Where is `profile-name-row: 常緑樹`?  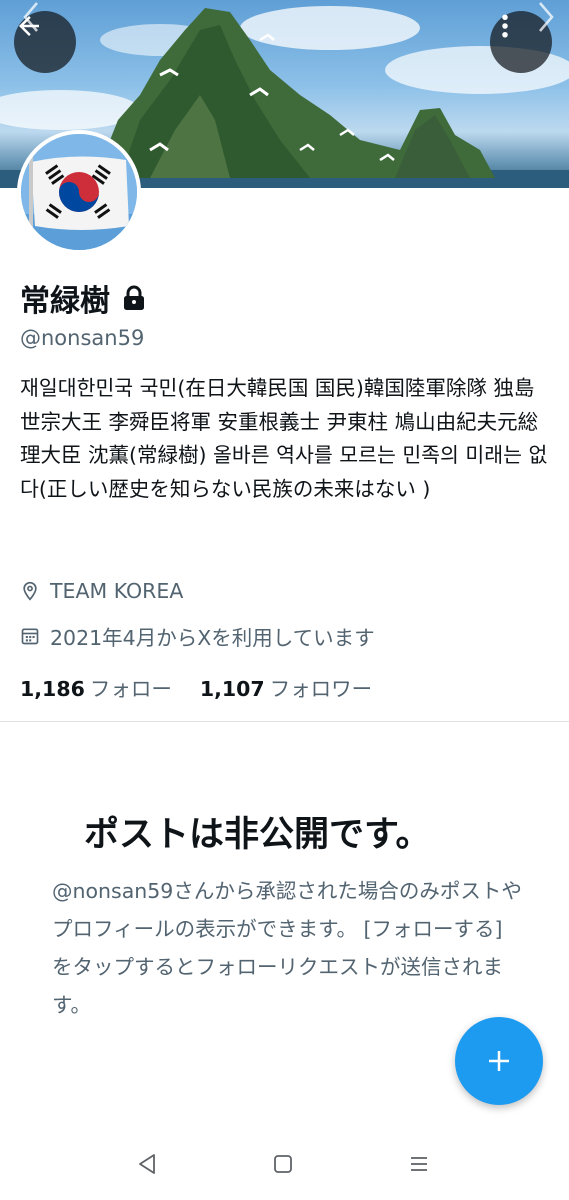 profile-name-row: 常緑樹 is located at coordinates (83, 298).